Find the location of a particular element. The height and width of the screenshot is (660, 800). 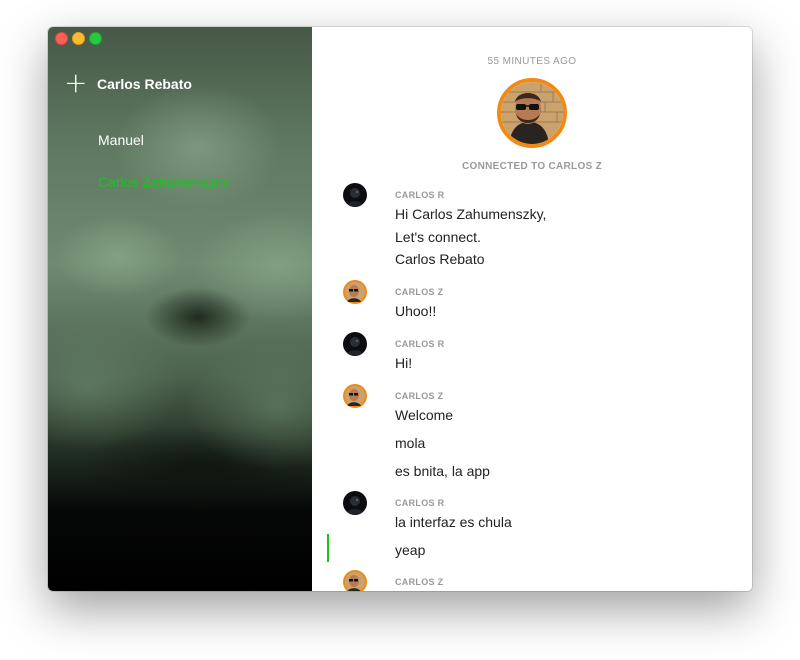

plus-icon: + is located at coordinates (75, 83).